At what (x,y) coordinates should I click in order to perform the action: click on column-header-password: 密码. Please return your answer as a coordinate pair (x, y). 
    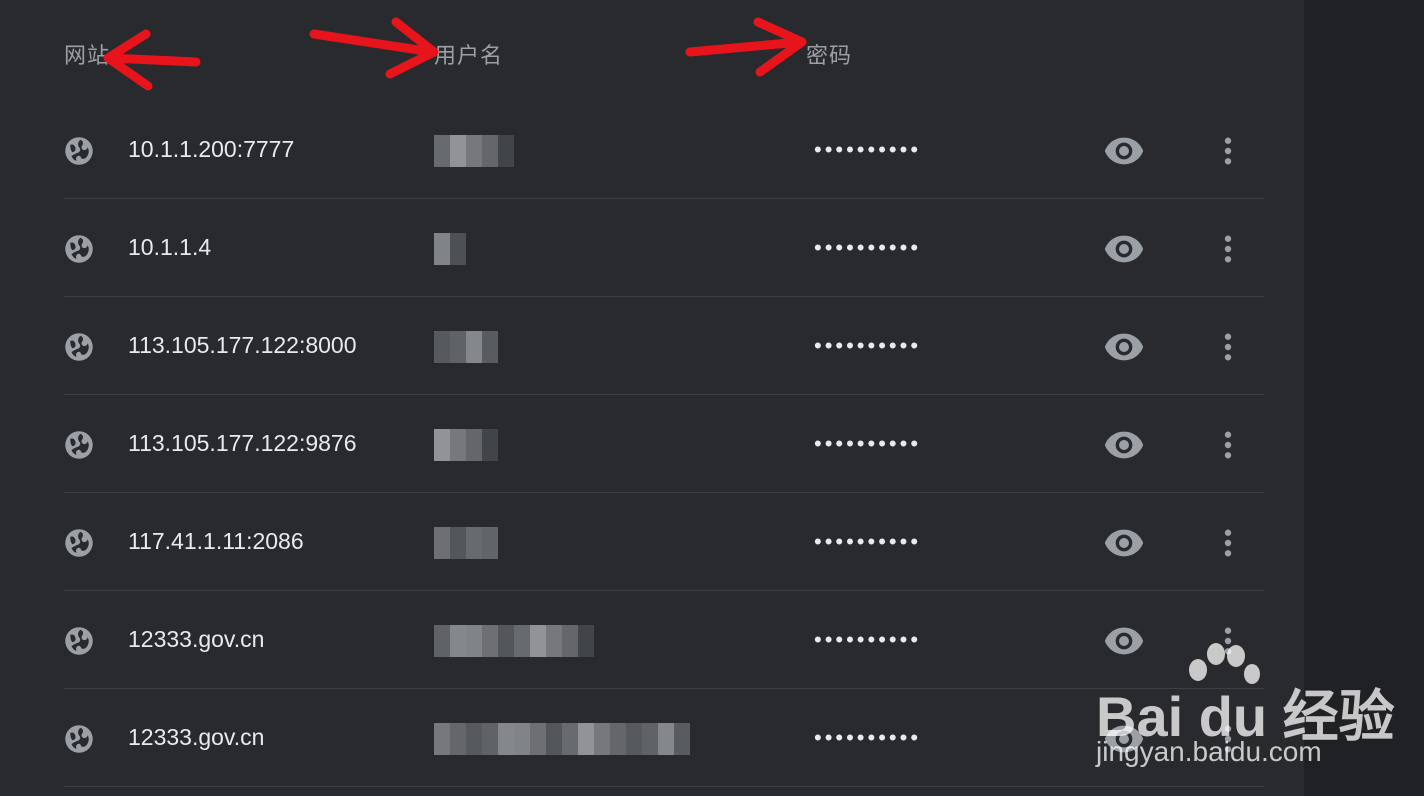
    Looking at the image, I should click on (829, 54).